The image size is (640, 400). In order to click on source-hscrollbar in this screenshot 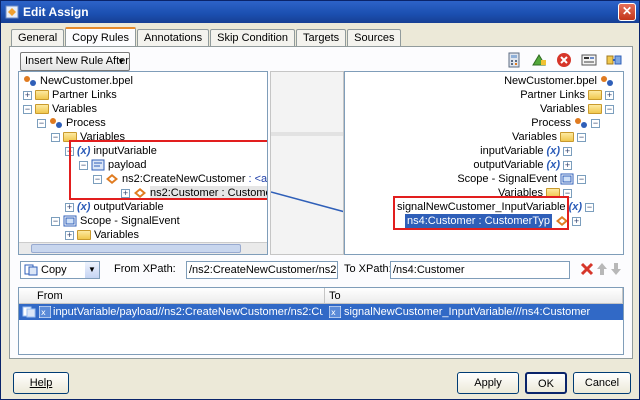, I will do `click(143, 248)`.